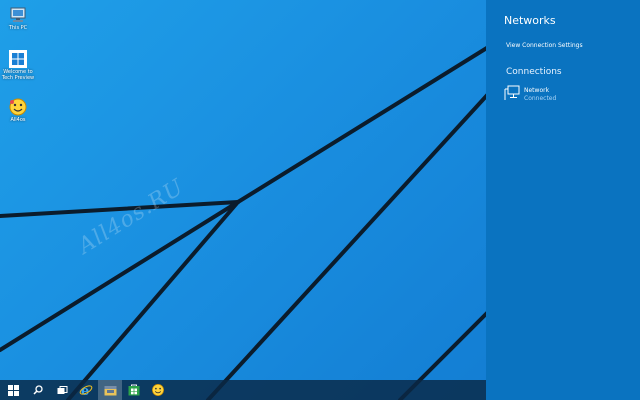 This screenshot has height=400, width=640. I want to click on desktop-icon-label: All4os, so click(18, 120).